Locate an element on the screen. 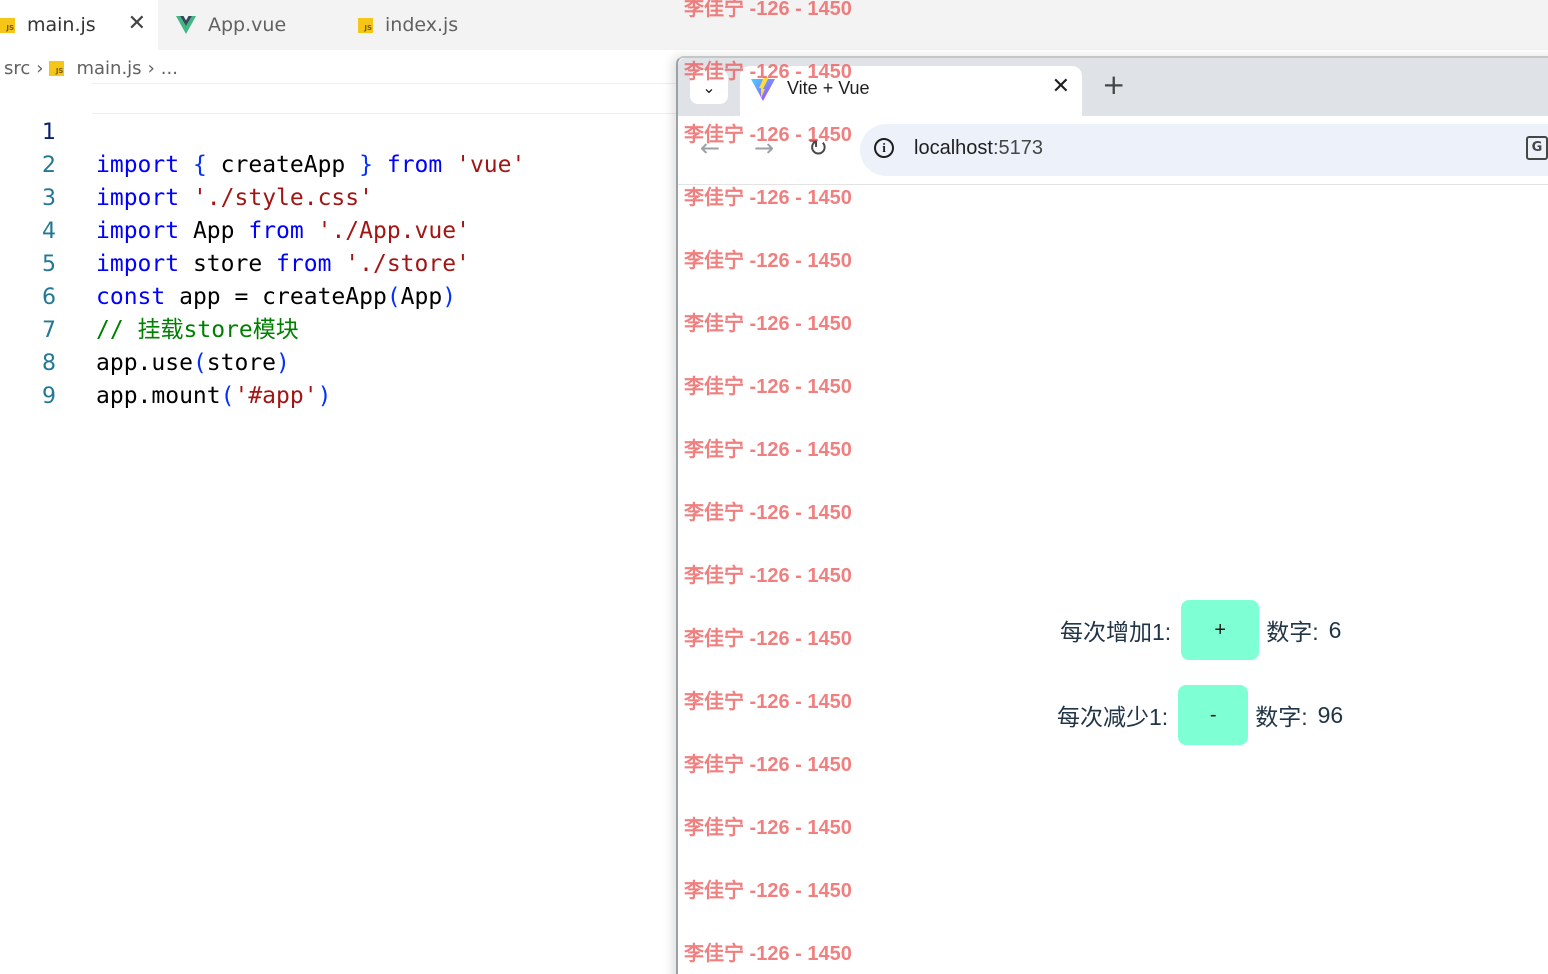 Image resolution: width=1548 pixels, height=974 pixels. code-line: 3 import App from './App.vue' is located at coordinates (235, 196).